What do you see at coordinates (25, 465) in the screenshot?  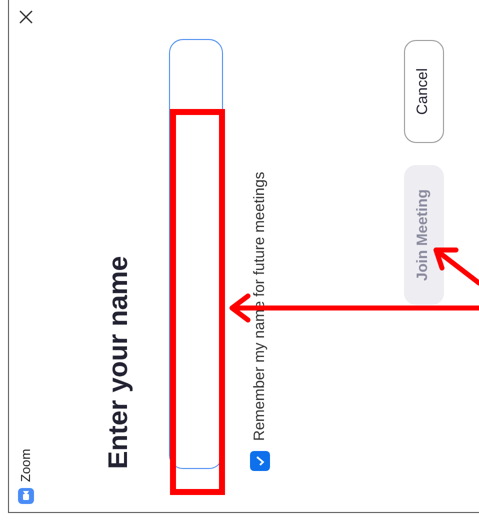 I see `window-title: Zoom` at bounding box center [25, 465].